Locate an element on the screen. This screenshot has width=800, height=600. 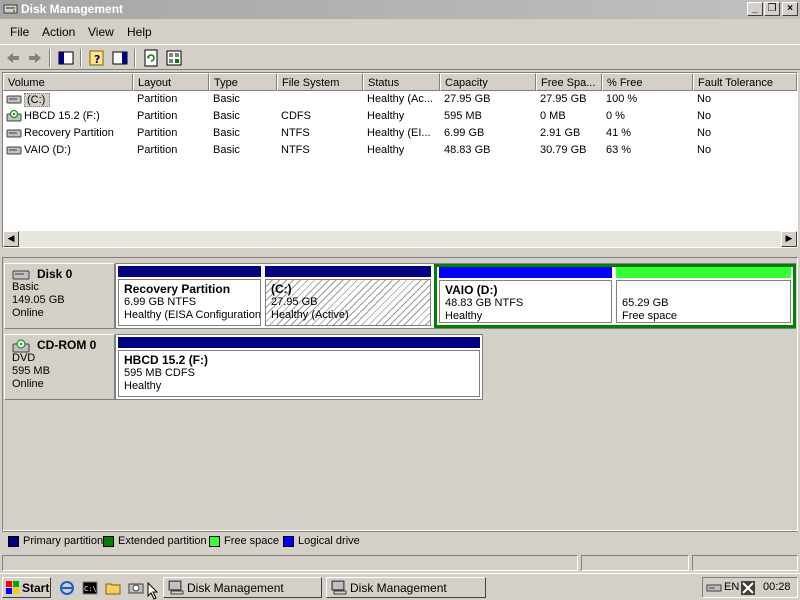
menu-action: Action is located at coordinates (58, 32).